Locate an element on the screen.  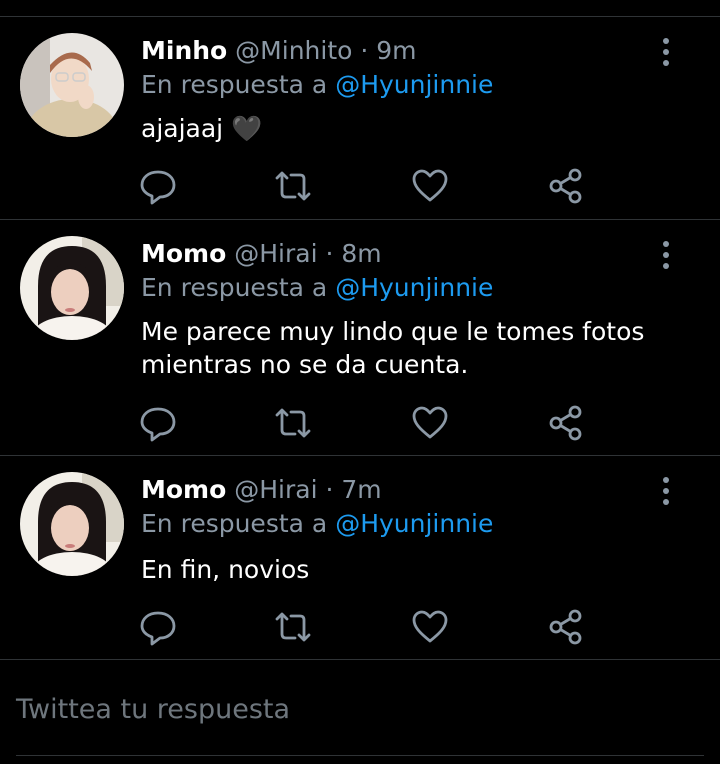
timestamp: 7m is located at coordinates (361, 489).